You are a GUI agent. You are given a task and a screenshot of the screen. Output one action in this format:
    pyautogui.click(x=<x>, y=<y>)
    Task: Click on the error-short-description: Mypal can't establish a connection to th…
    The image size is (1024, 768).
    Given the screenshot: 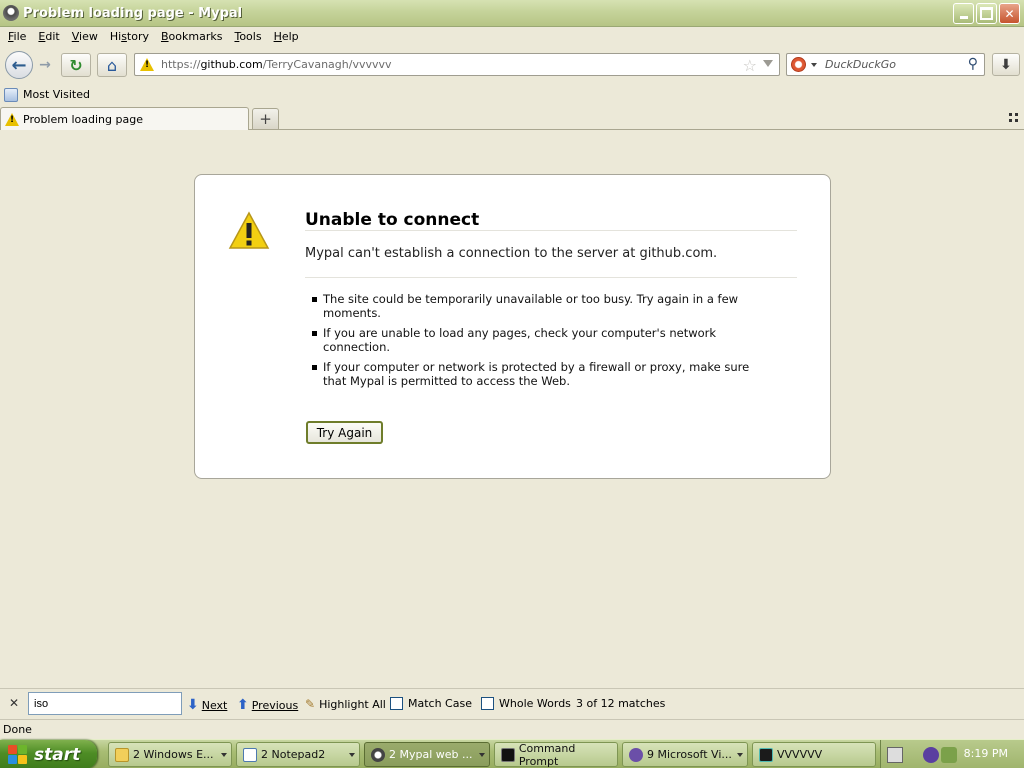 What is the action you would take?
    pyautogui.click(x=511, y=253)
    